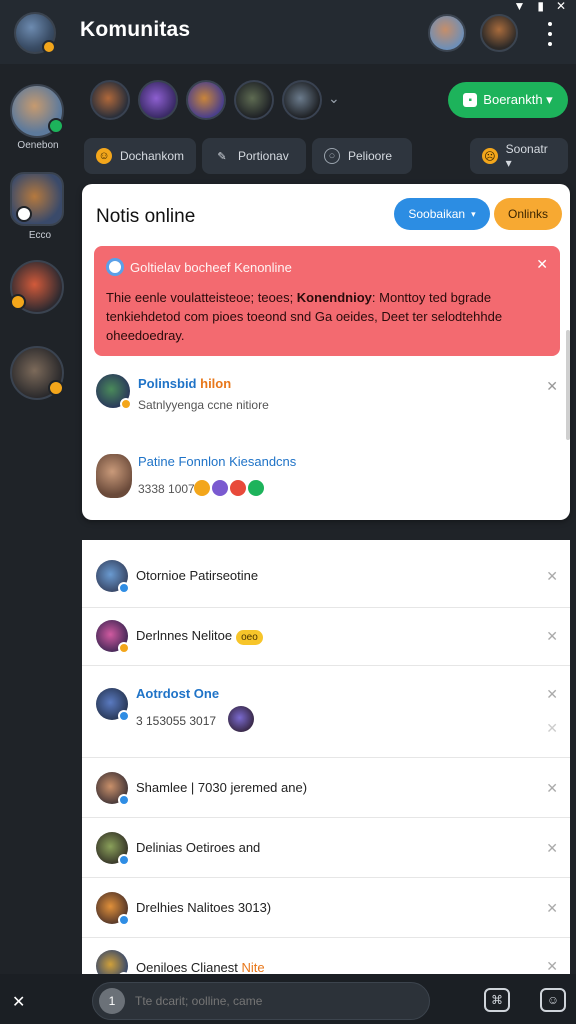  Describe the element at coordinates (550, 34) in the screenshot. I see `more-options-icon` at that location.